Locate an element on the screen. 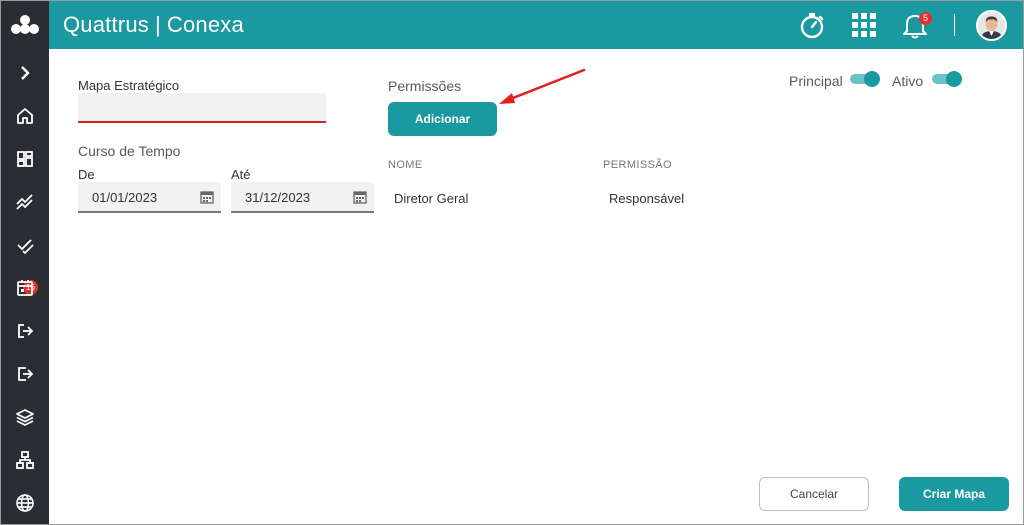  from-label: De is located at coordinates (86, 174).